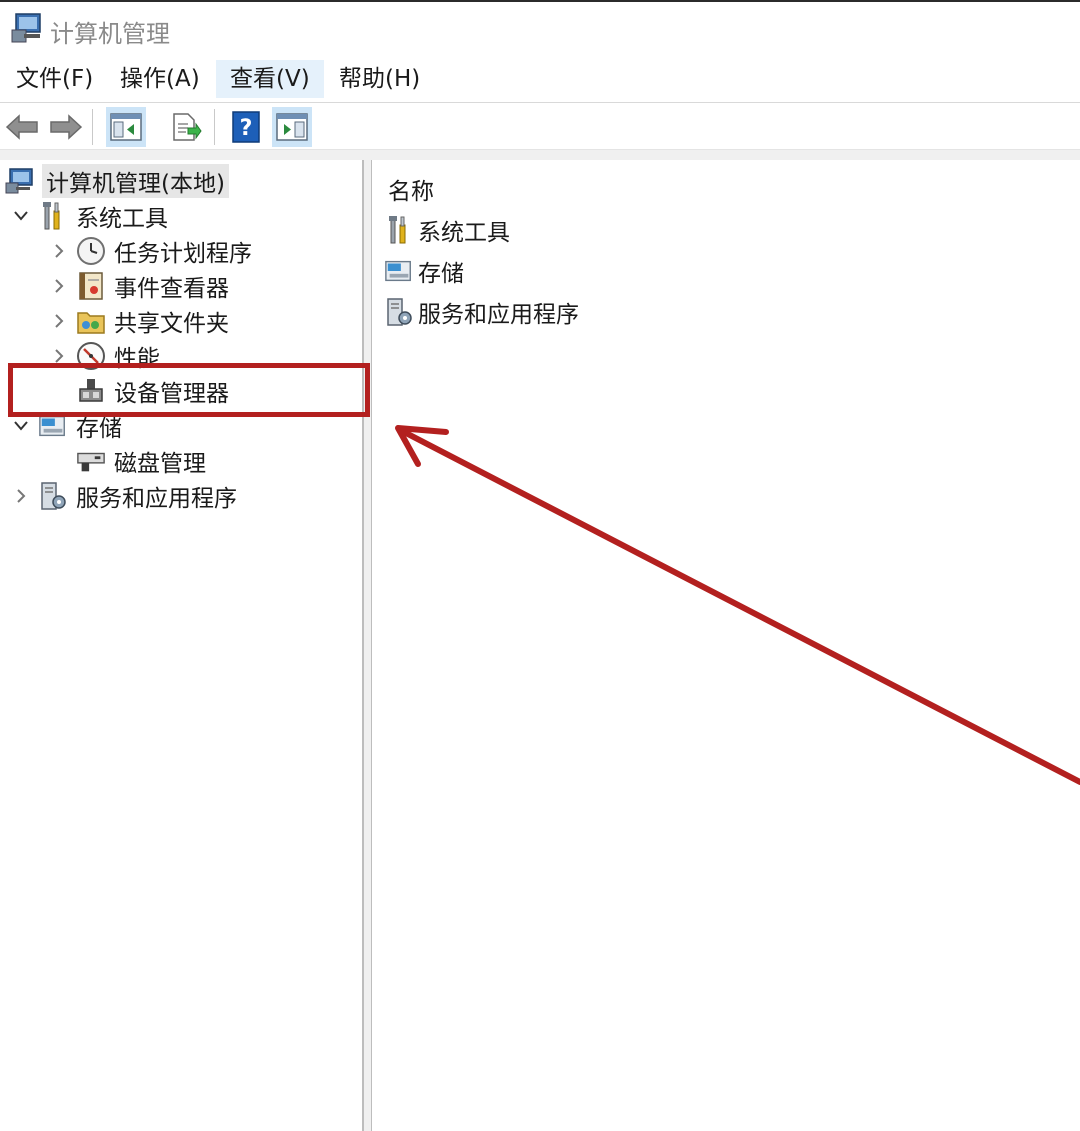 The height and width of the screenshot is (1131, 1080). I want to click on show-hide-action-pane-button, so click(292, 127).